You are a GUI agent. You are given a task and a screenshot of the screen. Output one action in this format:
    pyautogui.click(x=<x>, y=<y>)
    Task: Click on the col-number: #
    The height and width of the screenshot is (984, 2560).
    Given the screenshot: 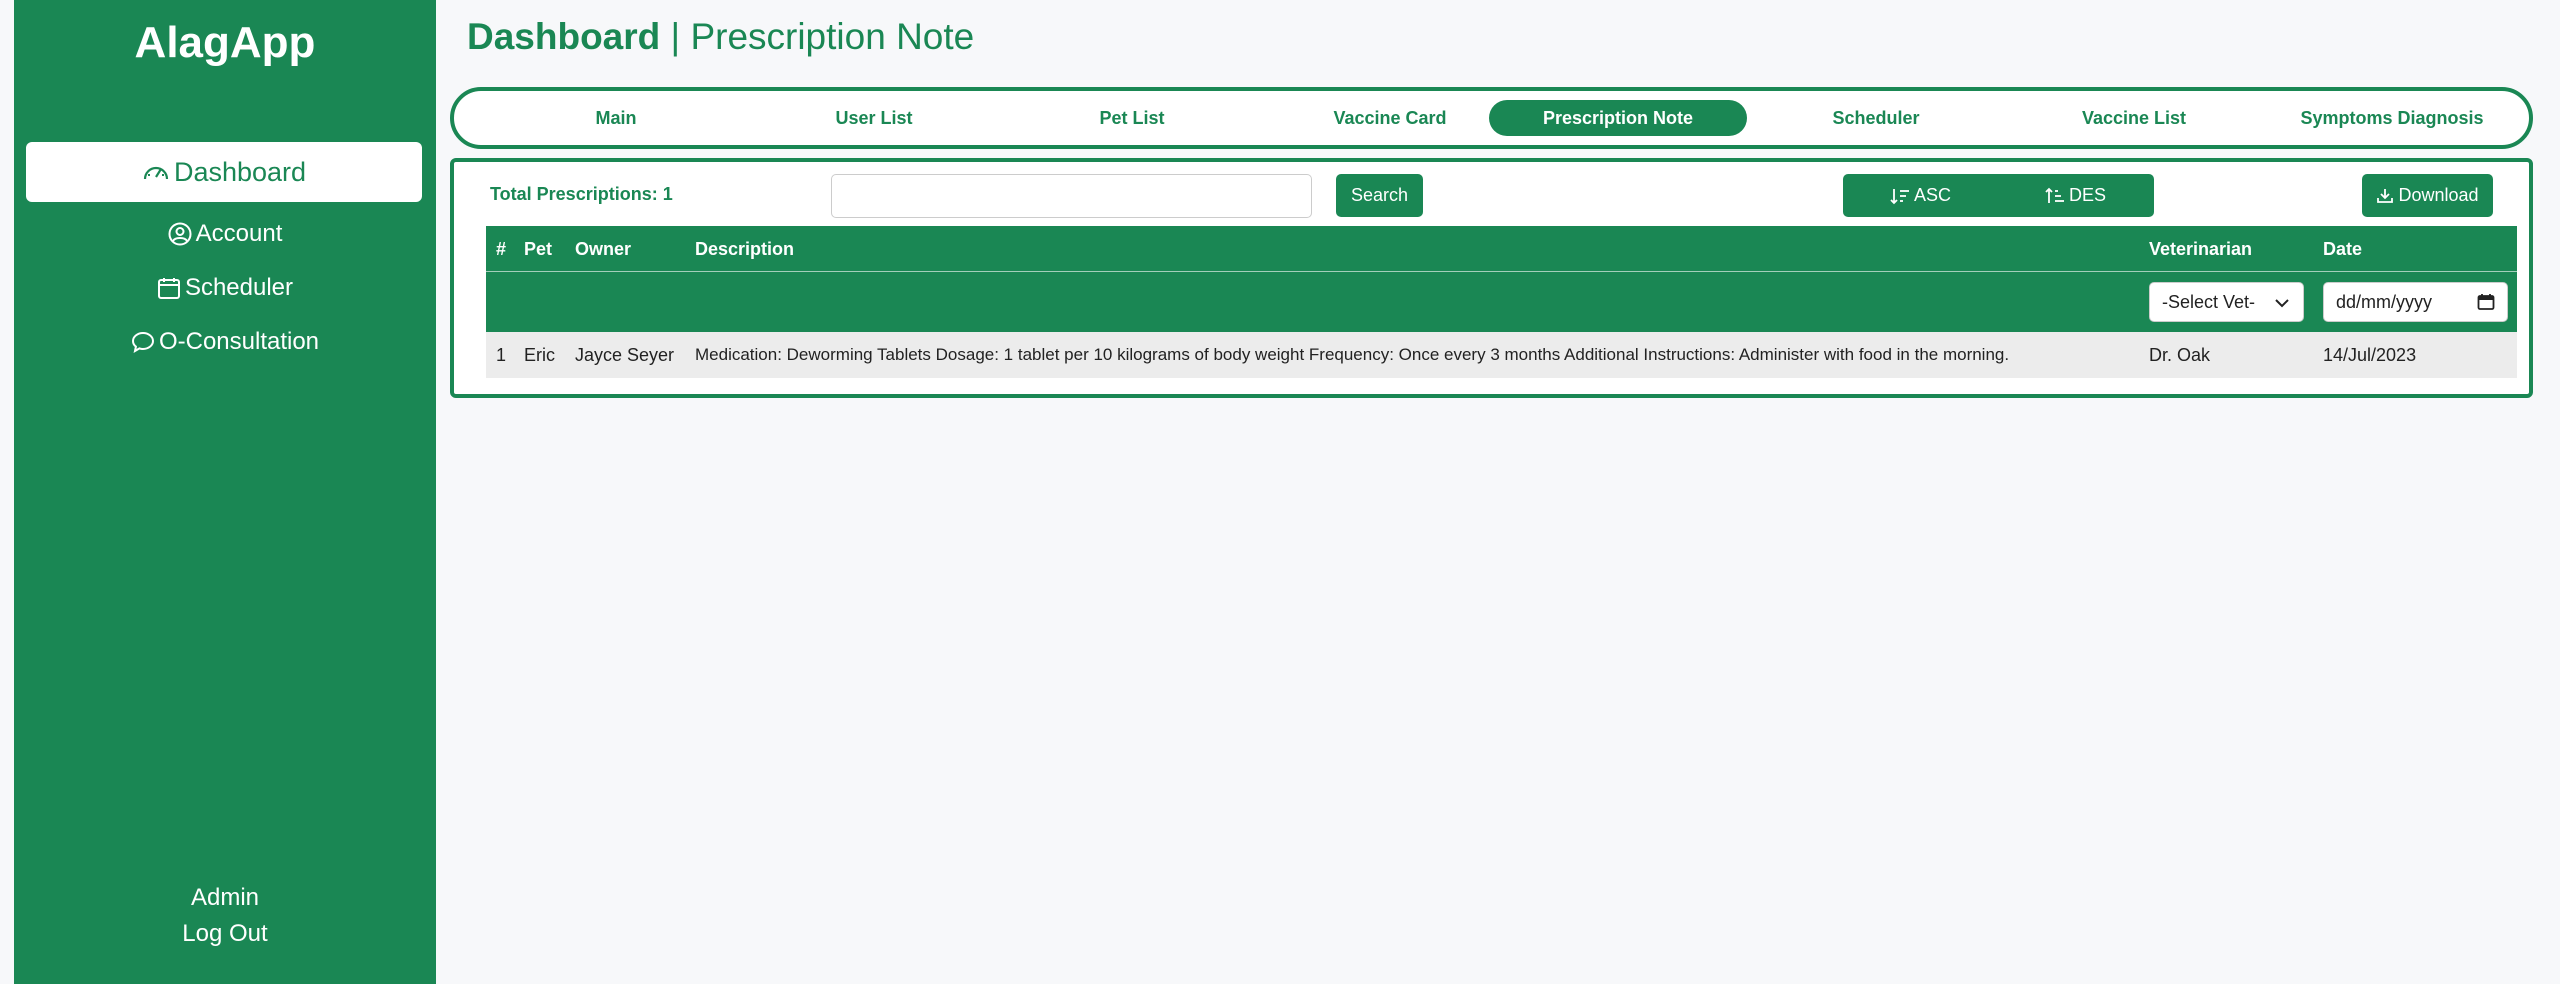 What is the action you would take?
    pyautogui.click(x=501, y=249)
    